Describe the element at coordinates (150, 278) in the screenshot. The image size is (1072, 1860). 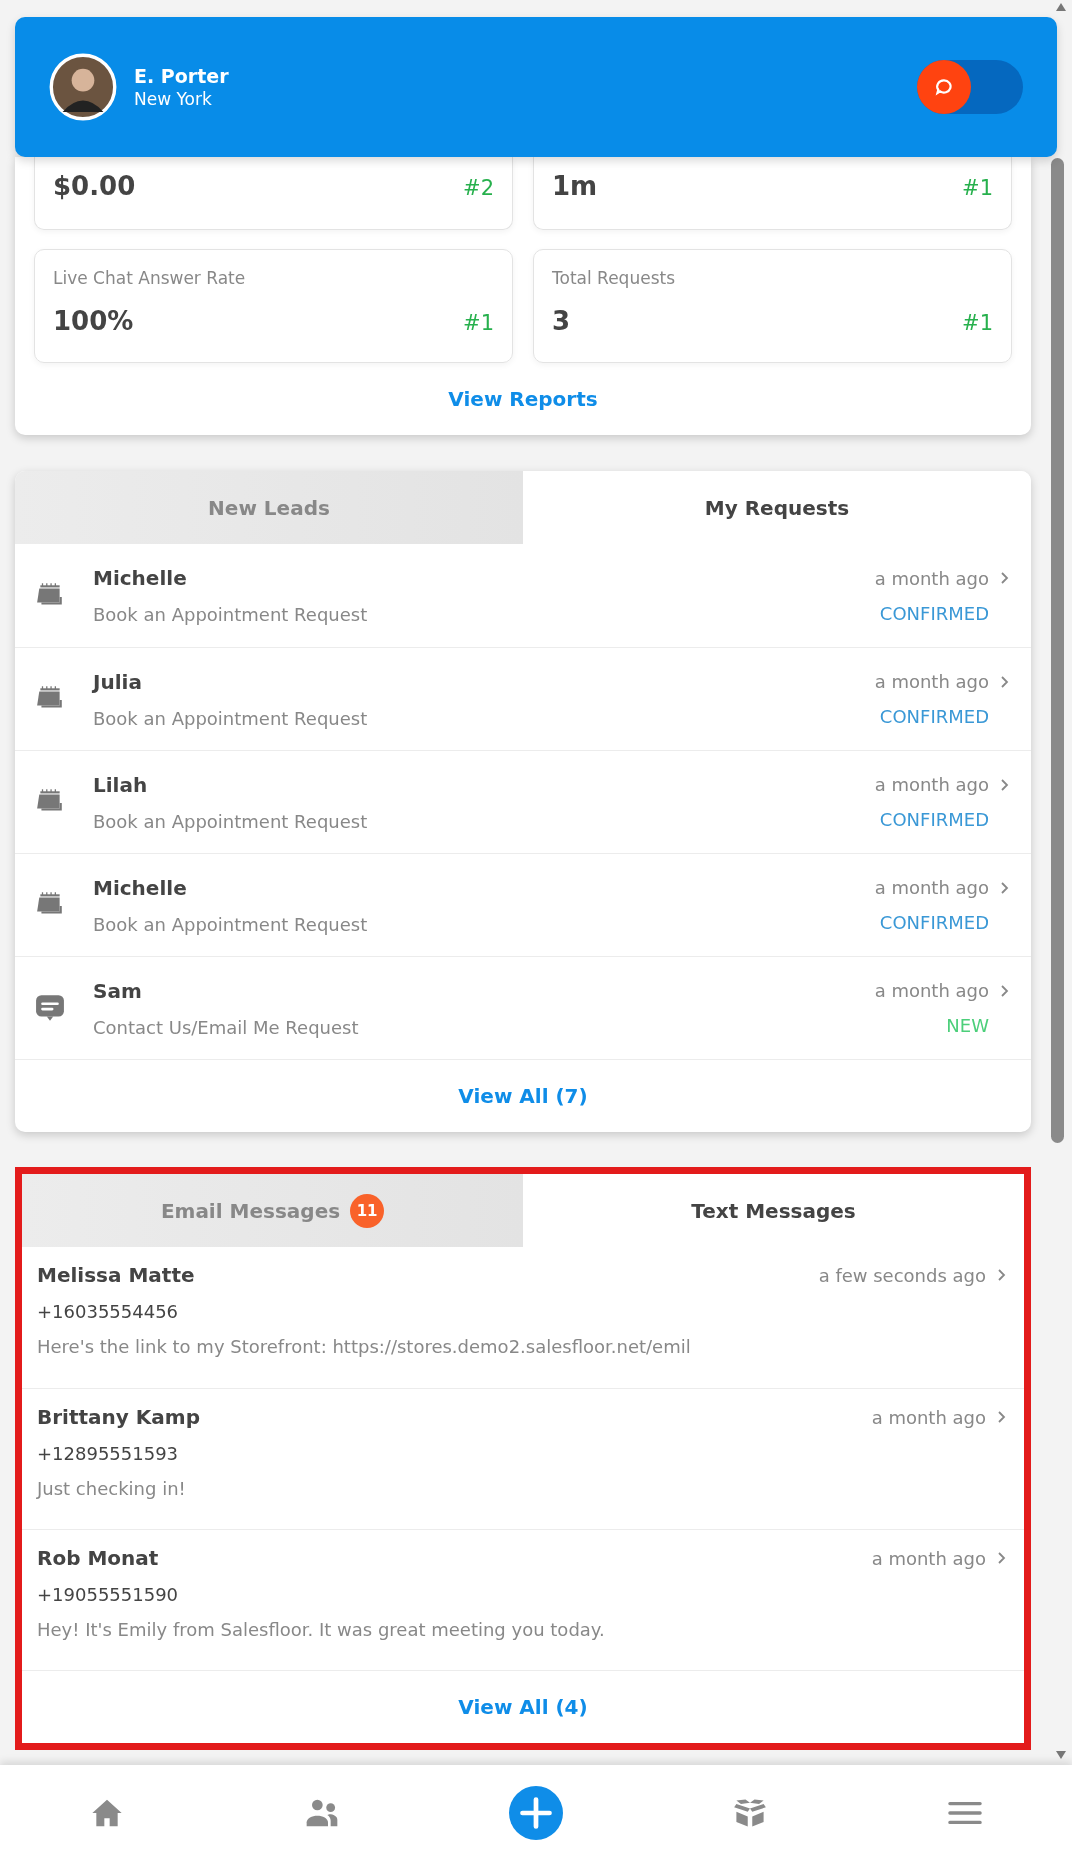
I see `stat-label: Live Chat Answer Rate` at that location.